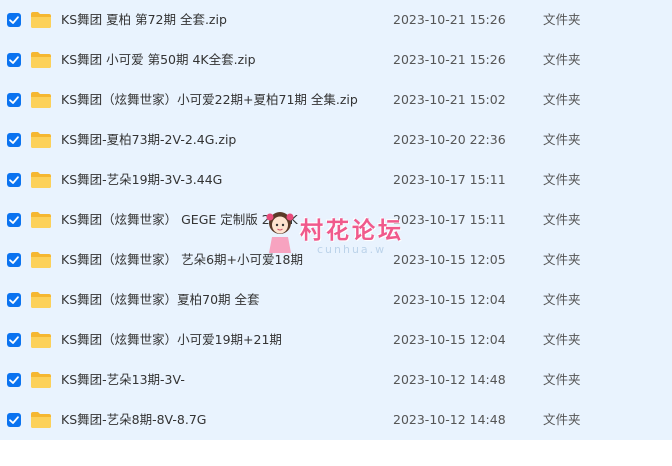  I want to click on file-row: KS舞团-艺朵13期-3V- 2023-10-12 14:48 文件夹, so click(336, 380).